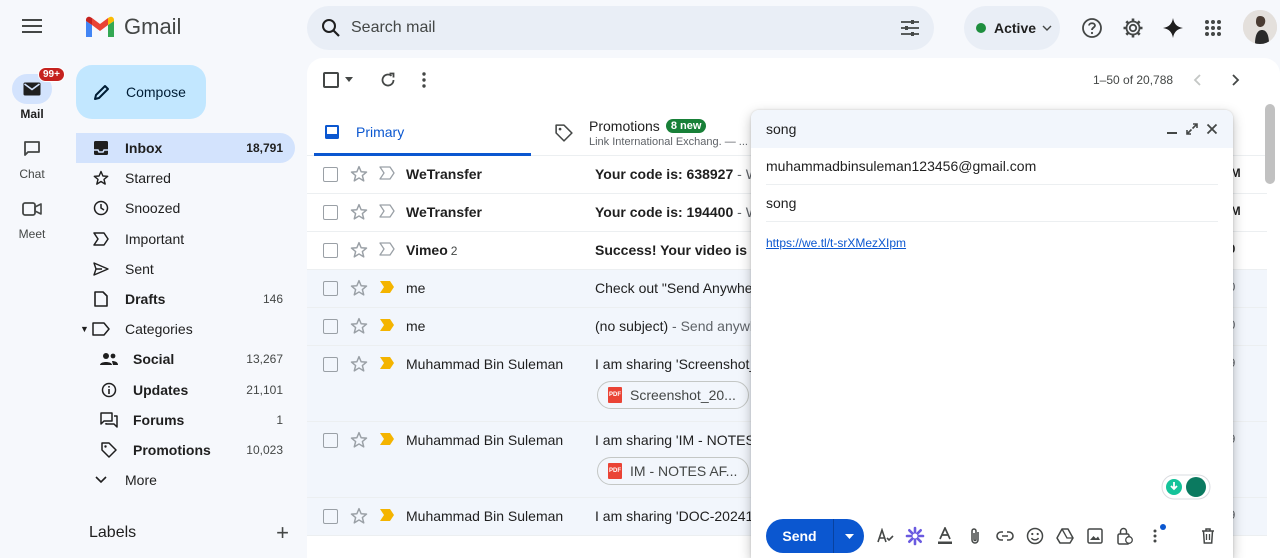 This screenshot has height=558, width=1280. I want to click on rail-mail: 99+ Mail, so click(32, 94).